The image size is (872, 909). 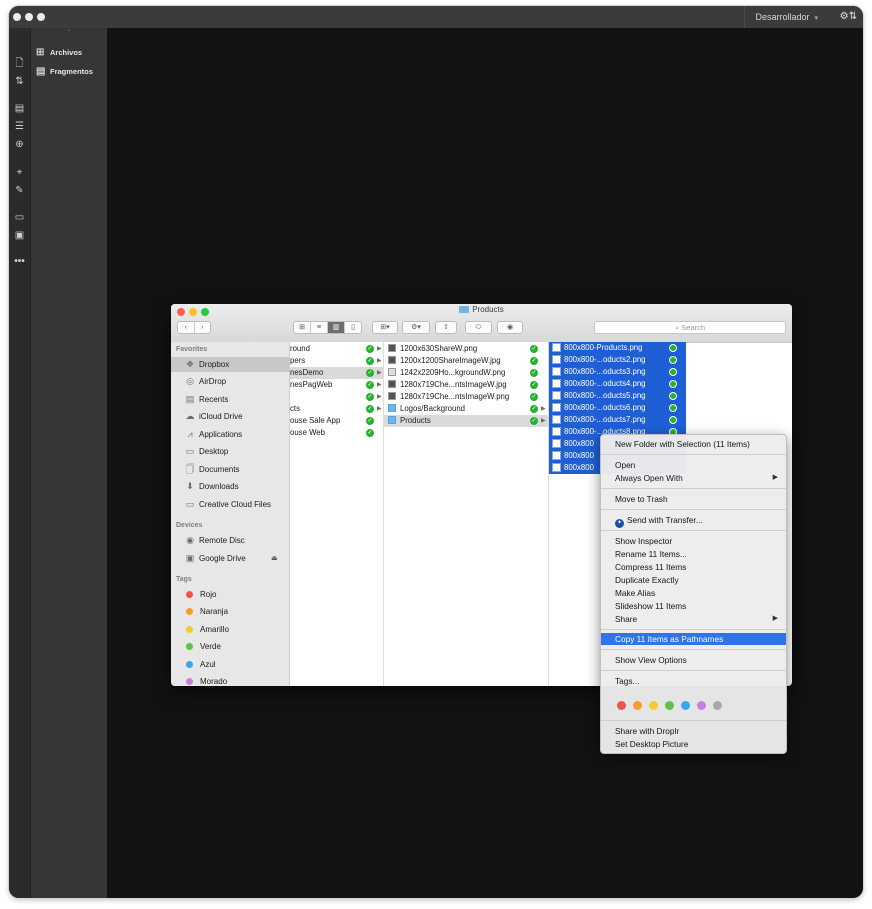 What do you see at coordinates (693, 567) in the screenshot?
I see `menu-item-compress: Compress 11 Items` at bounding box center [693, 567].